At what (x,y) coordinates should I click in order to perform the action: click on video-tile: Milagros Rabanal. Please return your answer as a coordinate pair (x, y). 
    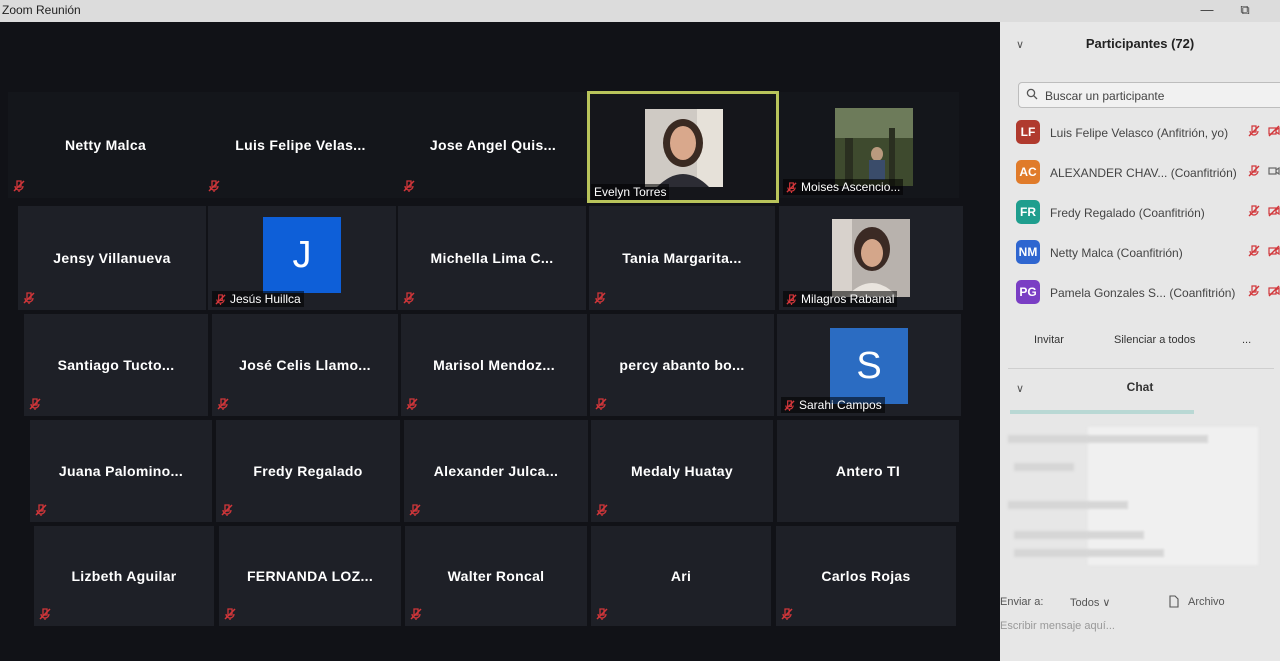
    Looking at the image, I should click on (871, 258).